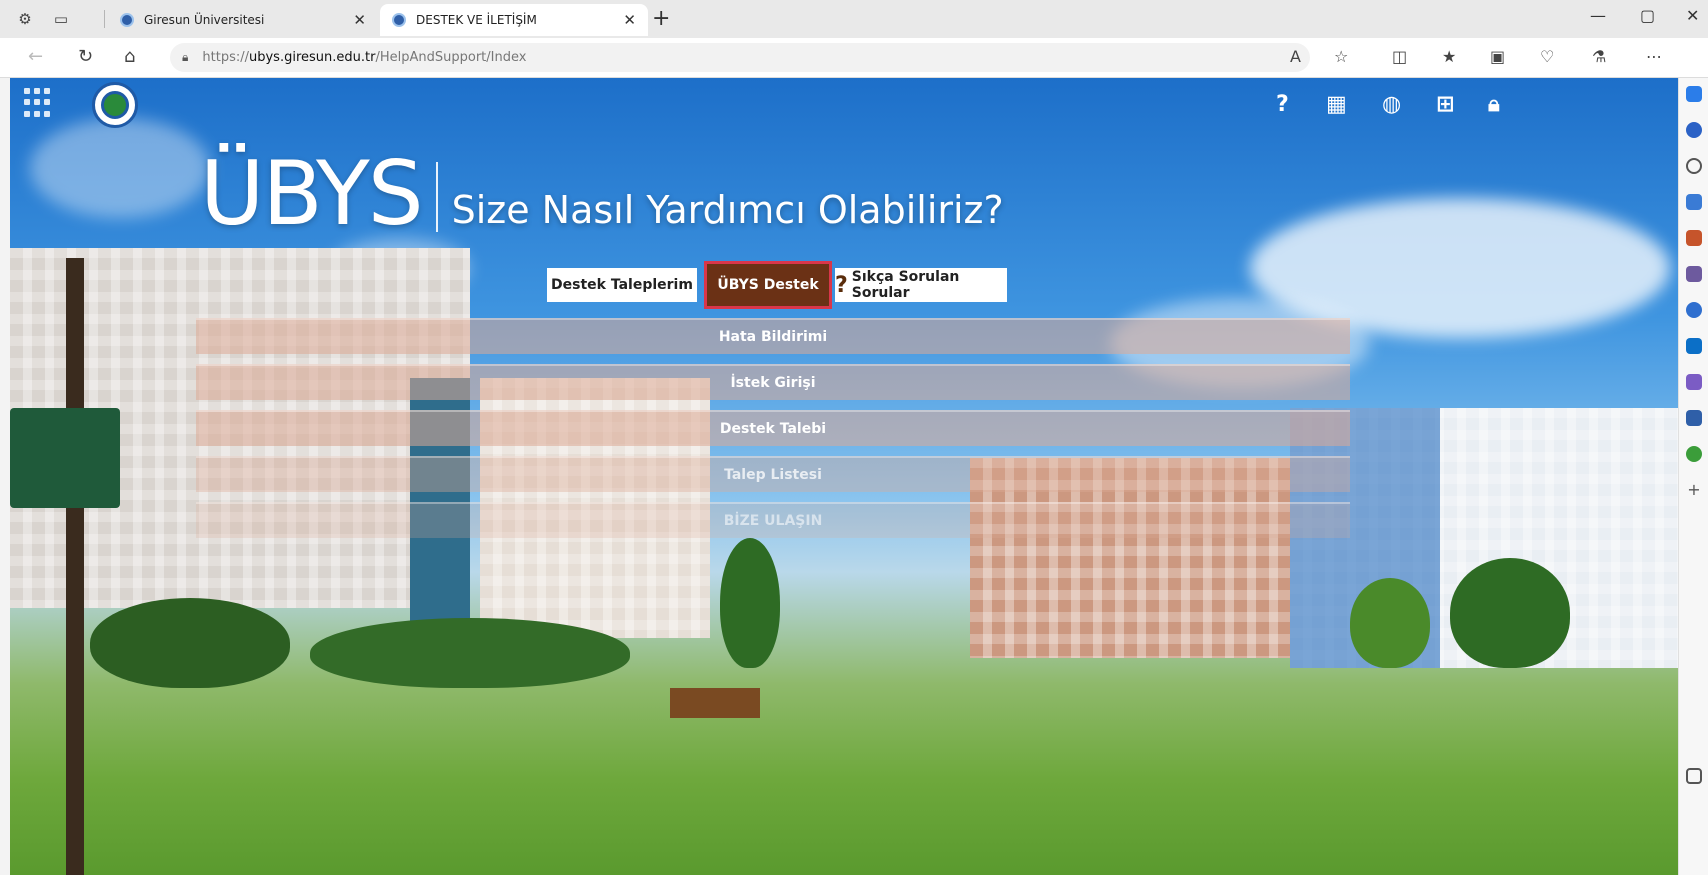  I want to click on faq-button: ? Sıkça Sorulan Sorular, so click(921, 285).